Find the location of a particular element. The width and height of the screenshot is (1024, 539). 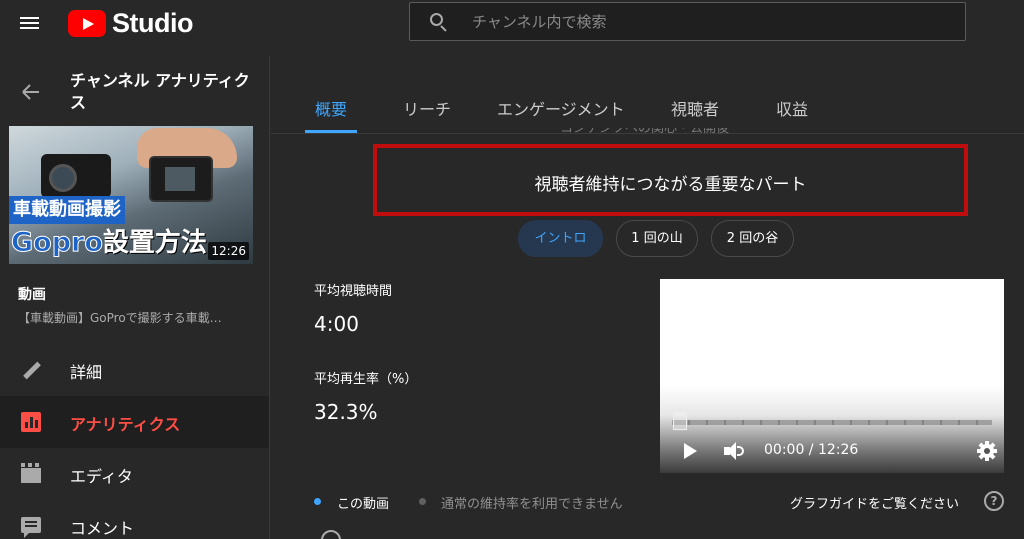

logo-text: Studio is located at coordinates (152, 22).